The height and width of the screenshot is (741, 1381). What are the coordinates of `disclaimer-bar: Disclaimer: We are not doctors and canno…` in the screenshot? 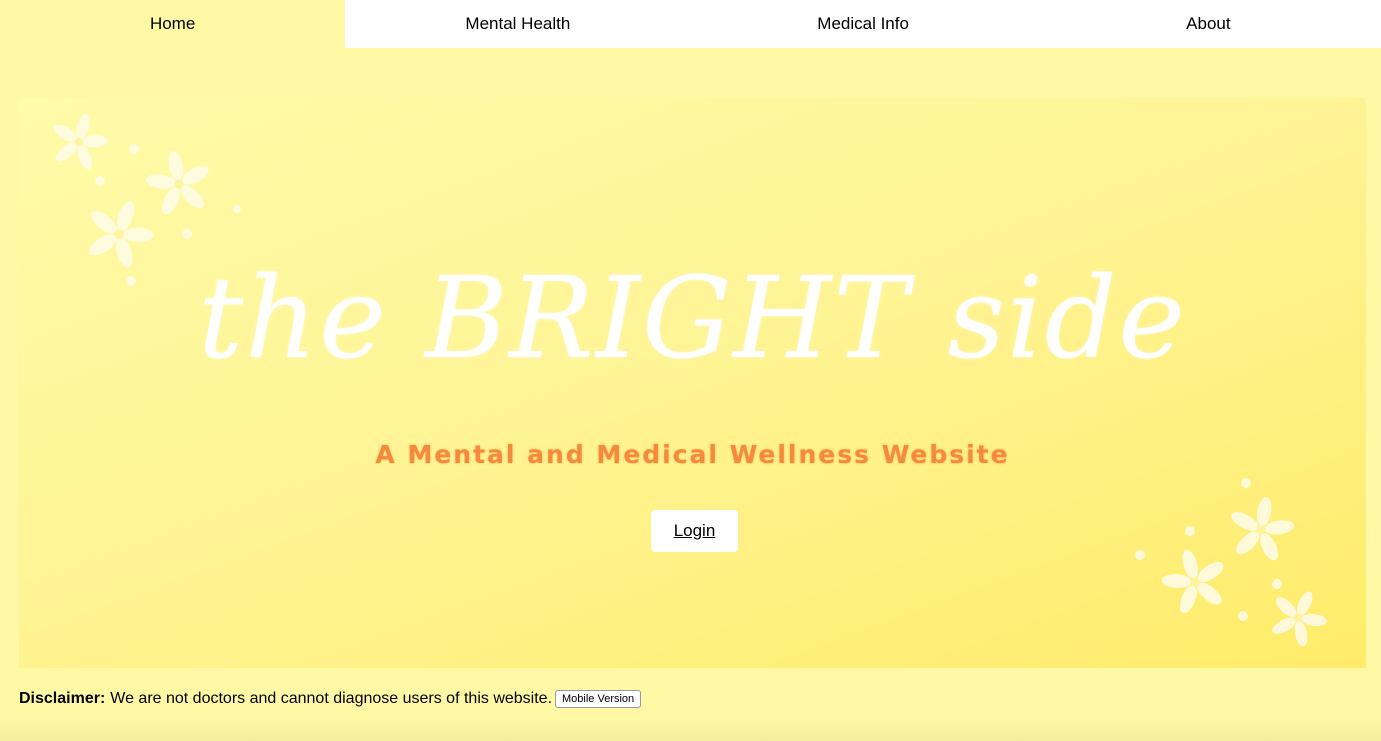 It's located at (330, 699).